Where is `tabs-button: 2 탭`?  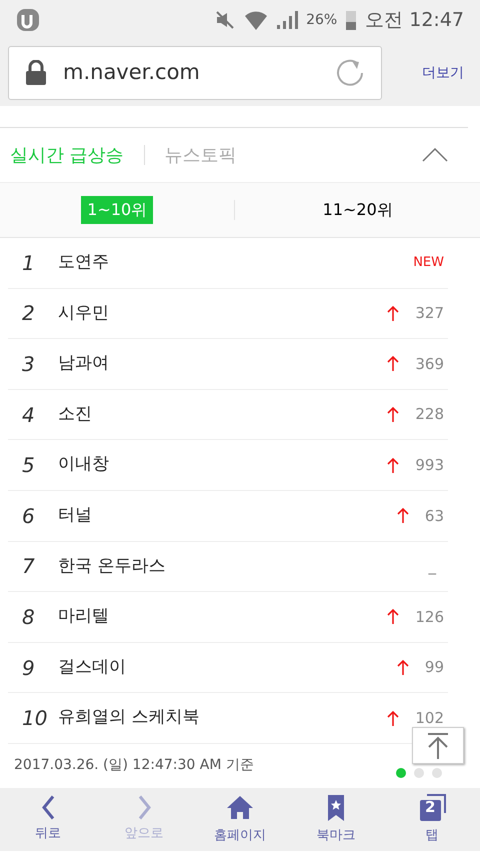 tabs-button: 2 탭 is located at coordinates (432, 819).